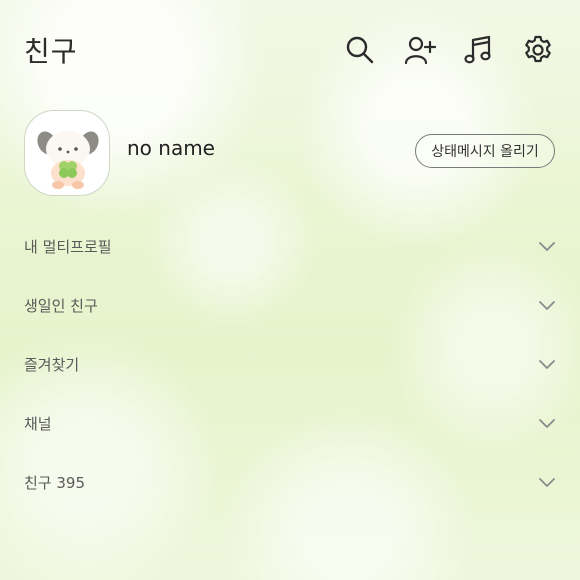  I want to click on music-icon, so click(478, 50).